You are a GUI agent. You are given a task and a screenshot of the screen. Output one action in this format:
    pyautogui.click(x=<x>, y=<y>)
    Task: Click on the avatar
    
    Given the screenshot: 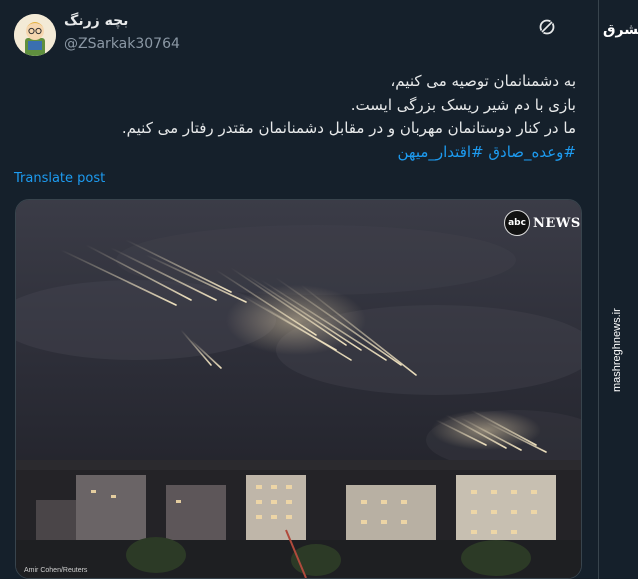 What is the action you would take?
    pyautogui.click(x=35, y=35)
    